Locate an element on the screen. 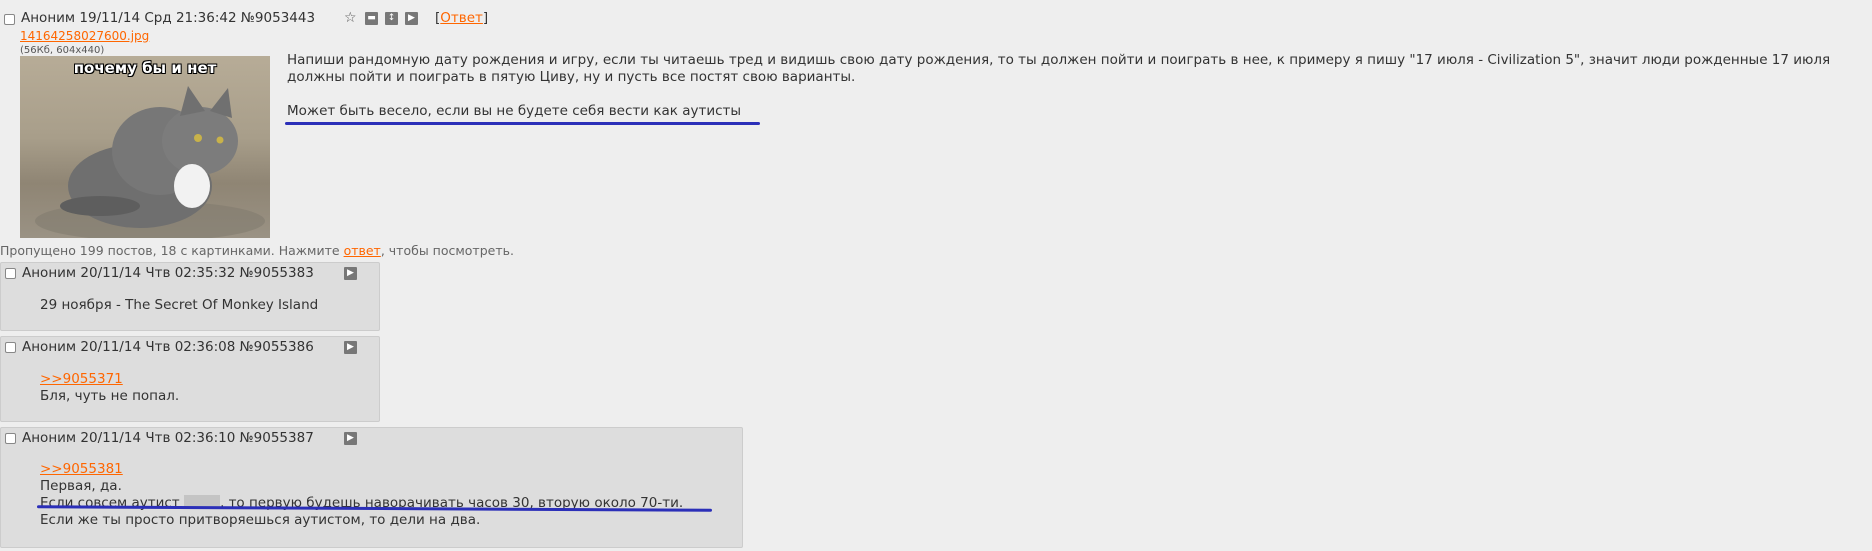 The width and height of the screenshot is (1872, 551). play-icon: ▶ is located at coordinates (411, 18).